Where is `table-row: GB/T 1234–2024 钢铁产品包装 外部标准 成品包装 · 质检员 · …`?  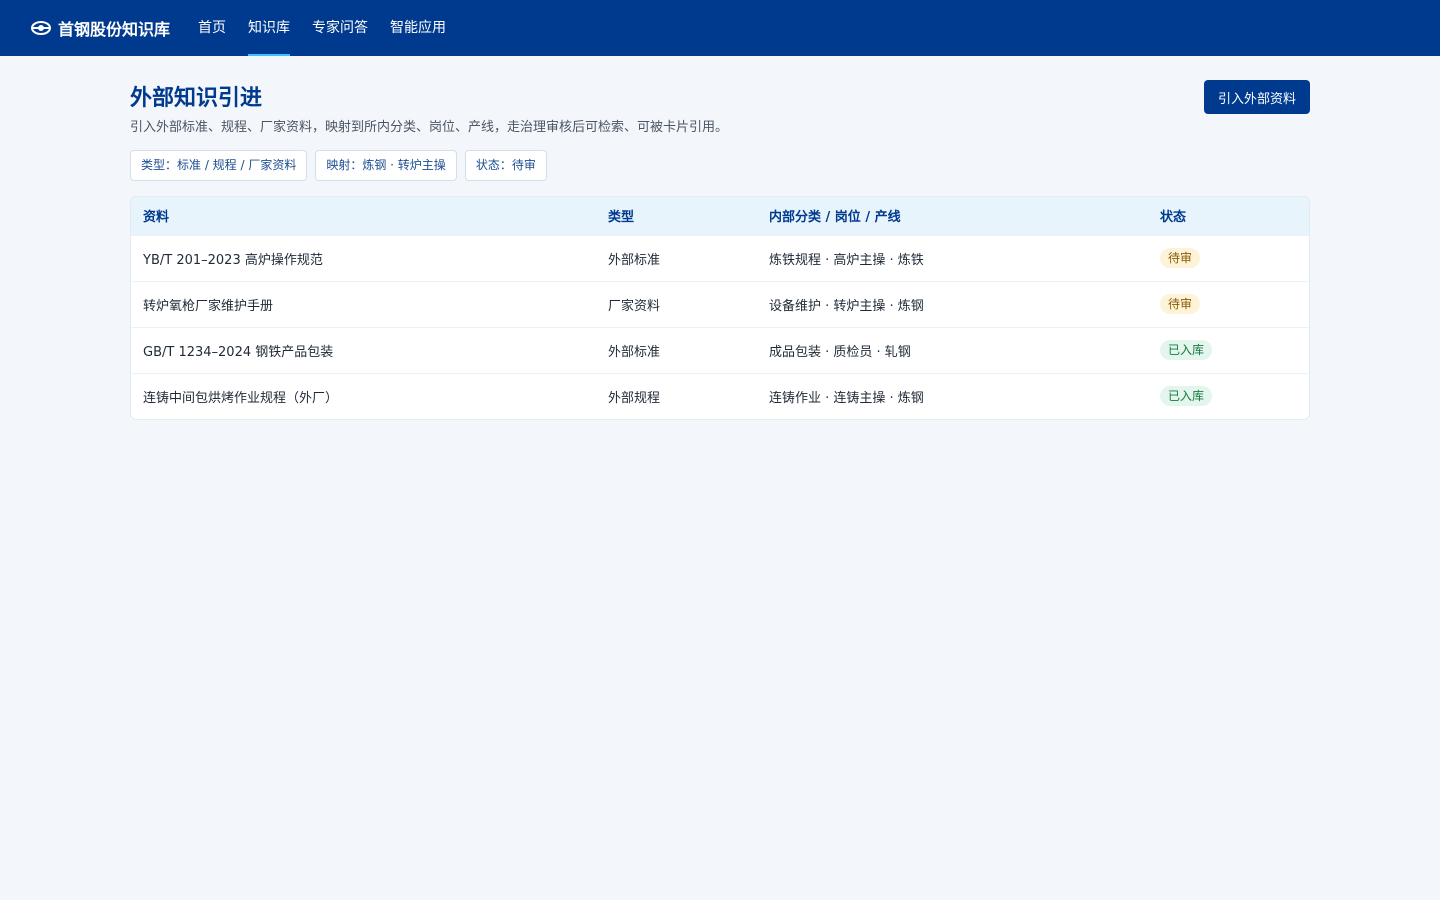
table-row: GB/T 1234–2024 钢铁产品包装 外部标准 成品包装 · 质检员 · … is located at coordinates (720, 350).